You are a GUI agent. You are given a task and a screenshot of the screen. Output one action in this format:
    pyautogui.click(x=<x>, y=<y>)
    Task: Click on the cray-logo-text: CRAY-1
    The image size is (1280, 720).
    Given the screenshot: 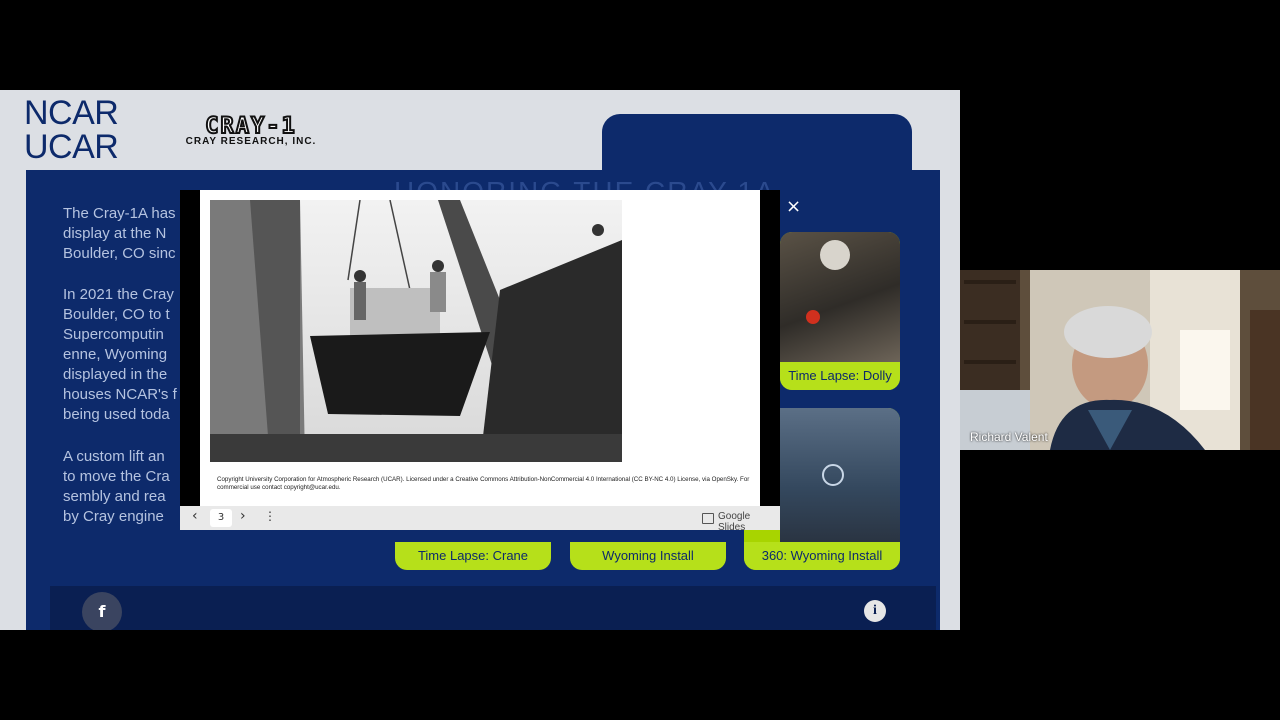 What is the action you would take?
    pyautogui.click(x=250, y=126)
    